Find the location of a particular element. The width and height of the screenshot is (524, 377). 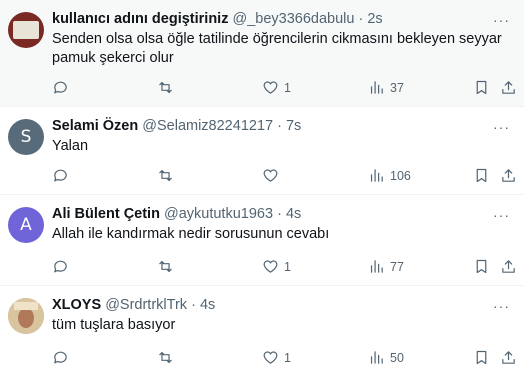

avatar-letter: A is located at coordinates (26, 225).